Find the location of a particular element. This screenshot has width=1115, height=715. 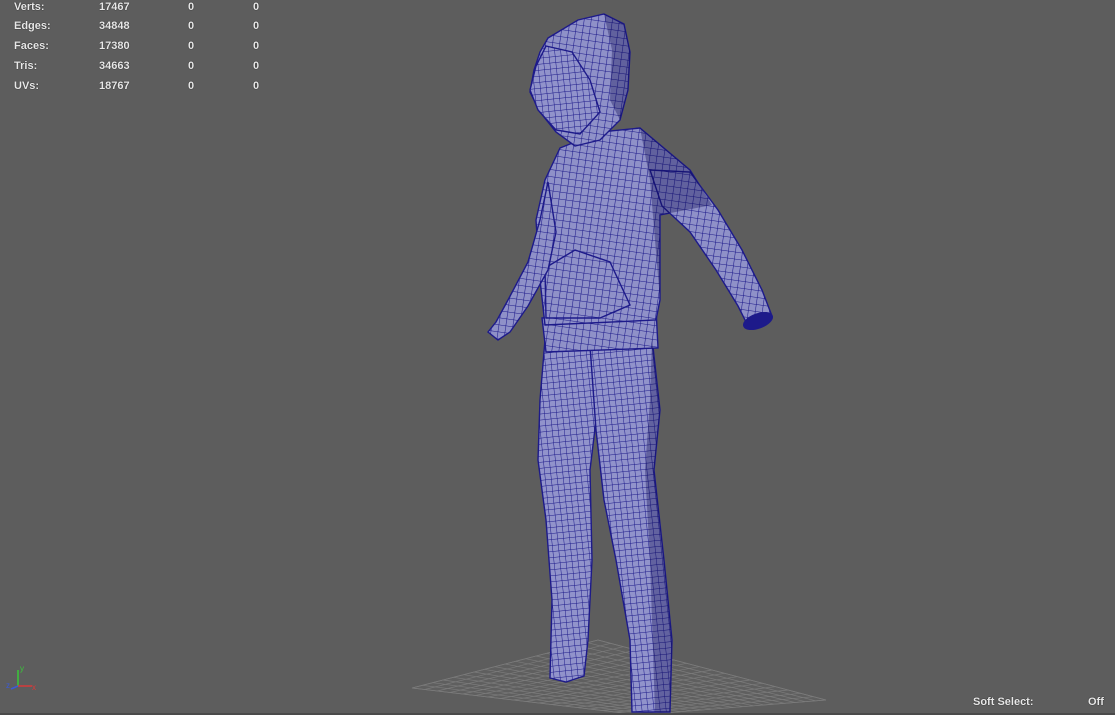

ground-grid is located at coordinates (619, 677).